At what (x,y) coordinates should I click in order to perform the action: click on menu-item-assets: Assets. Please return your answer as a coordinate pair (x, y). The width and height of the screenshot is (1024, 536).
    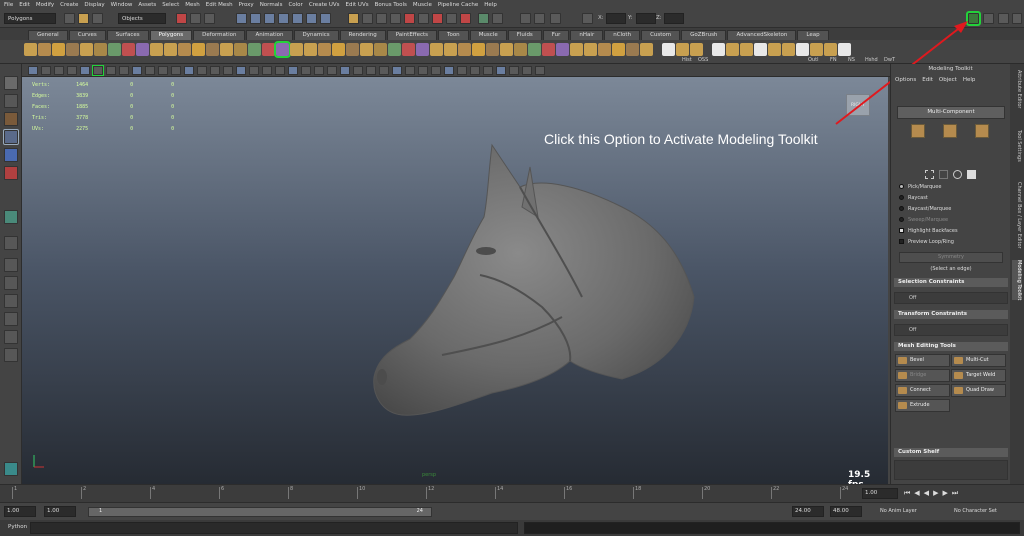
    Looking at the image, I should click on (147, 5).